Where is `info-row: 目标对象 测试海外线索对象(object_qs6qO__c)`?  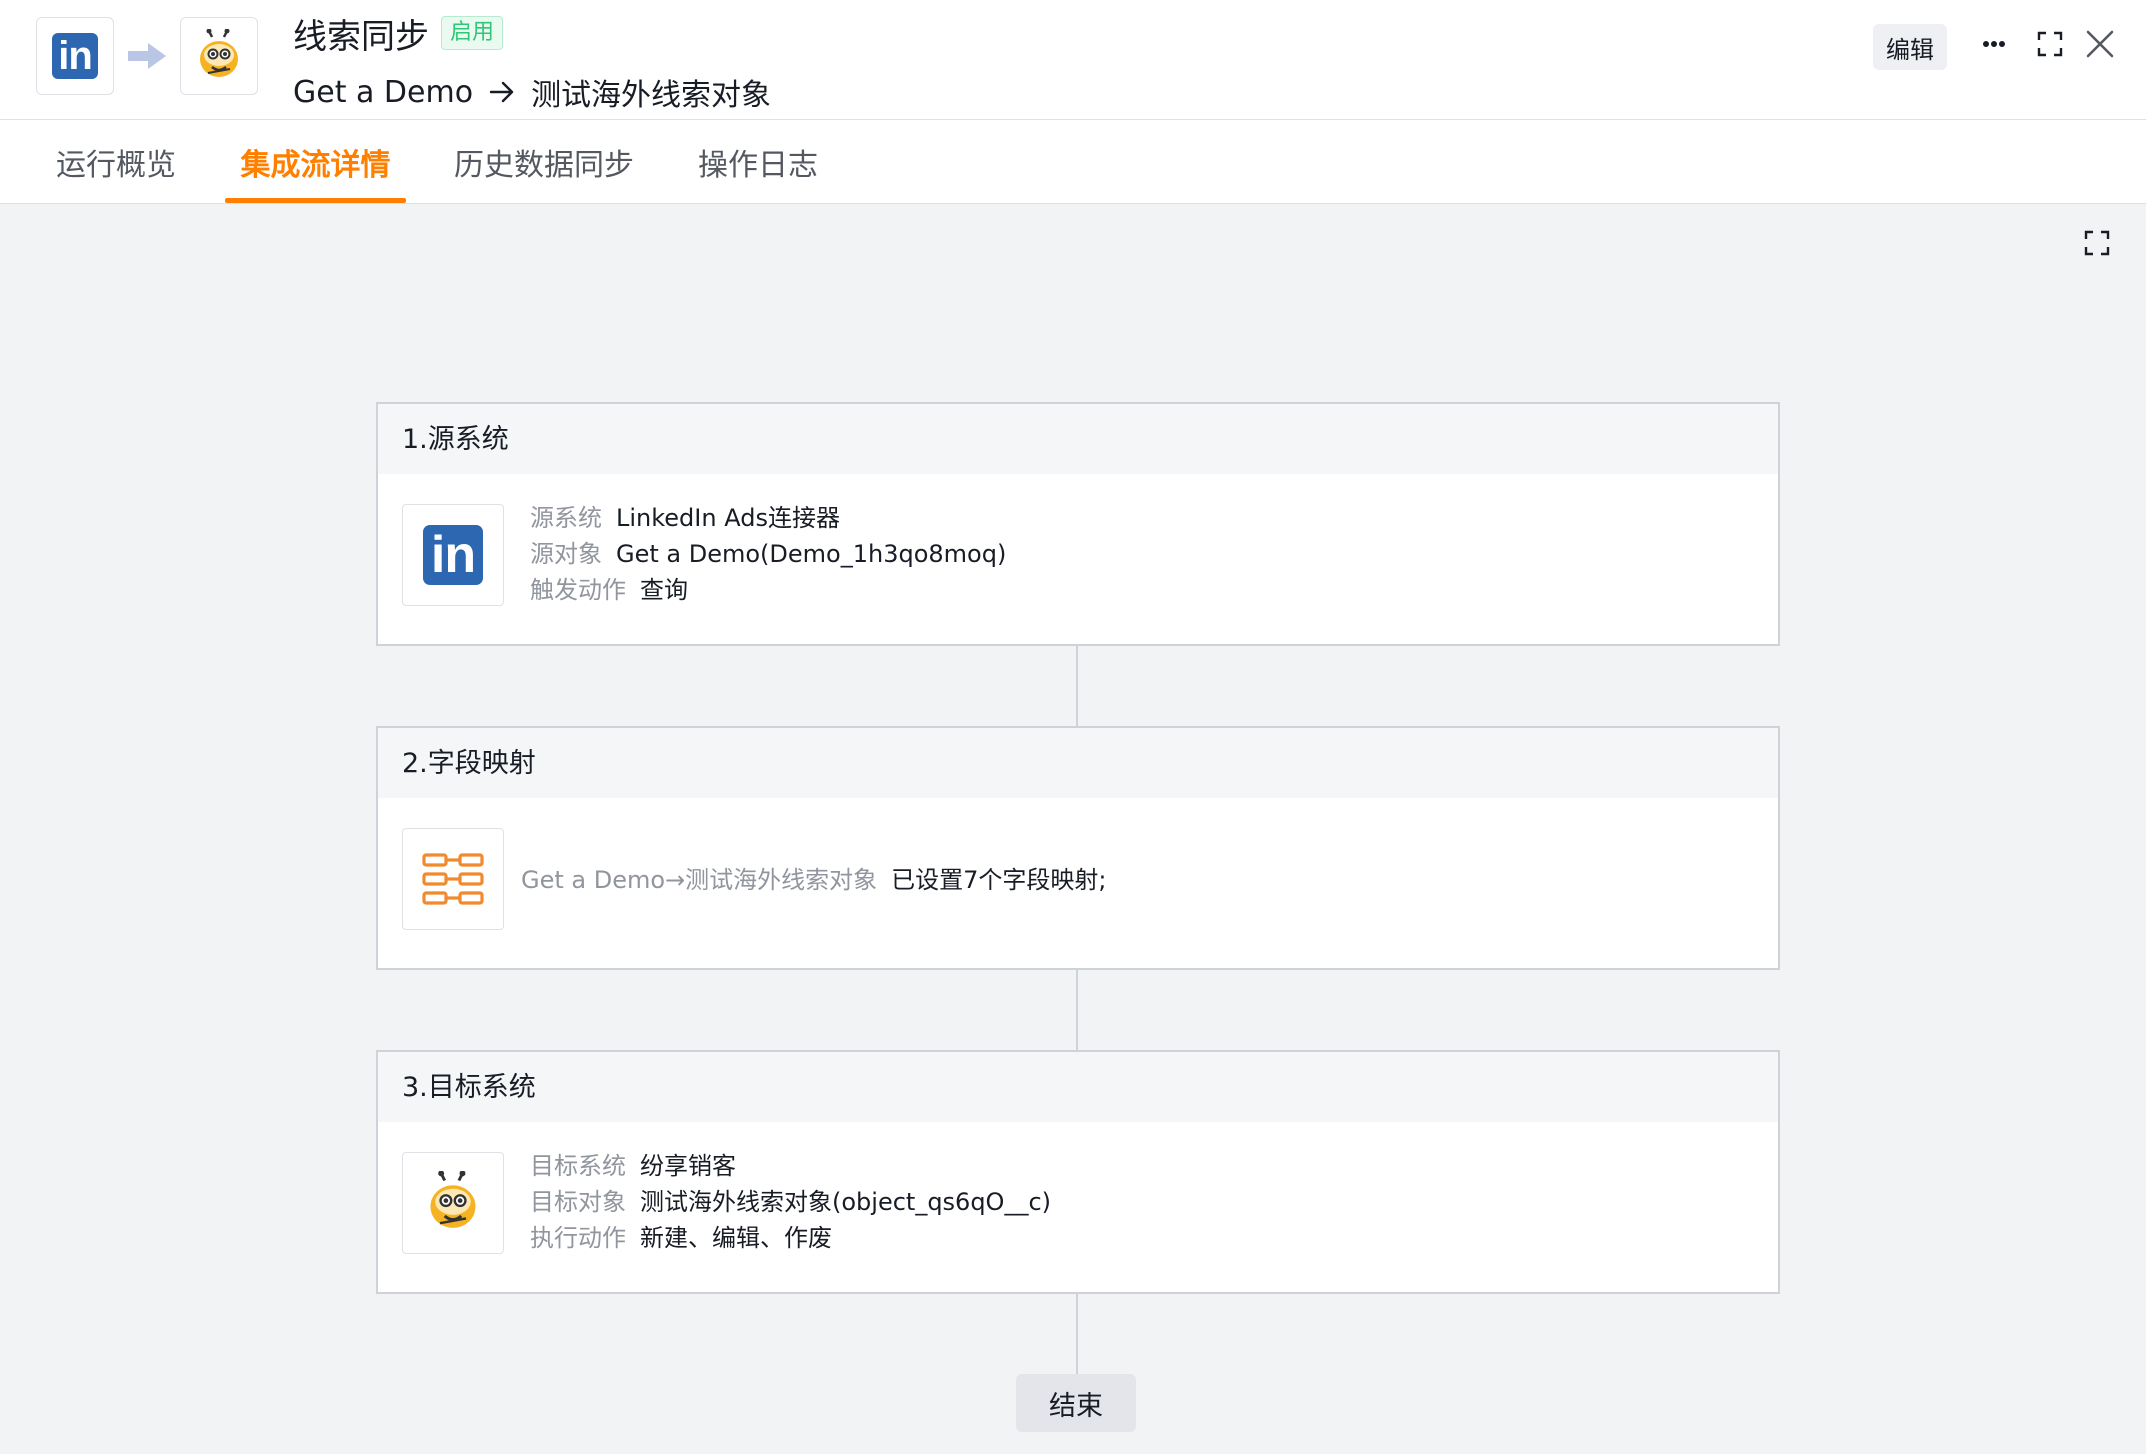 info-row: 目标对象 测试海外线索对象(object_qs6qO__c) is located at coordinates (791, 1202).